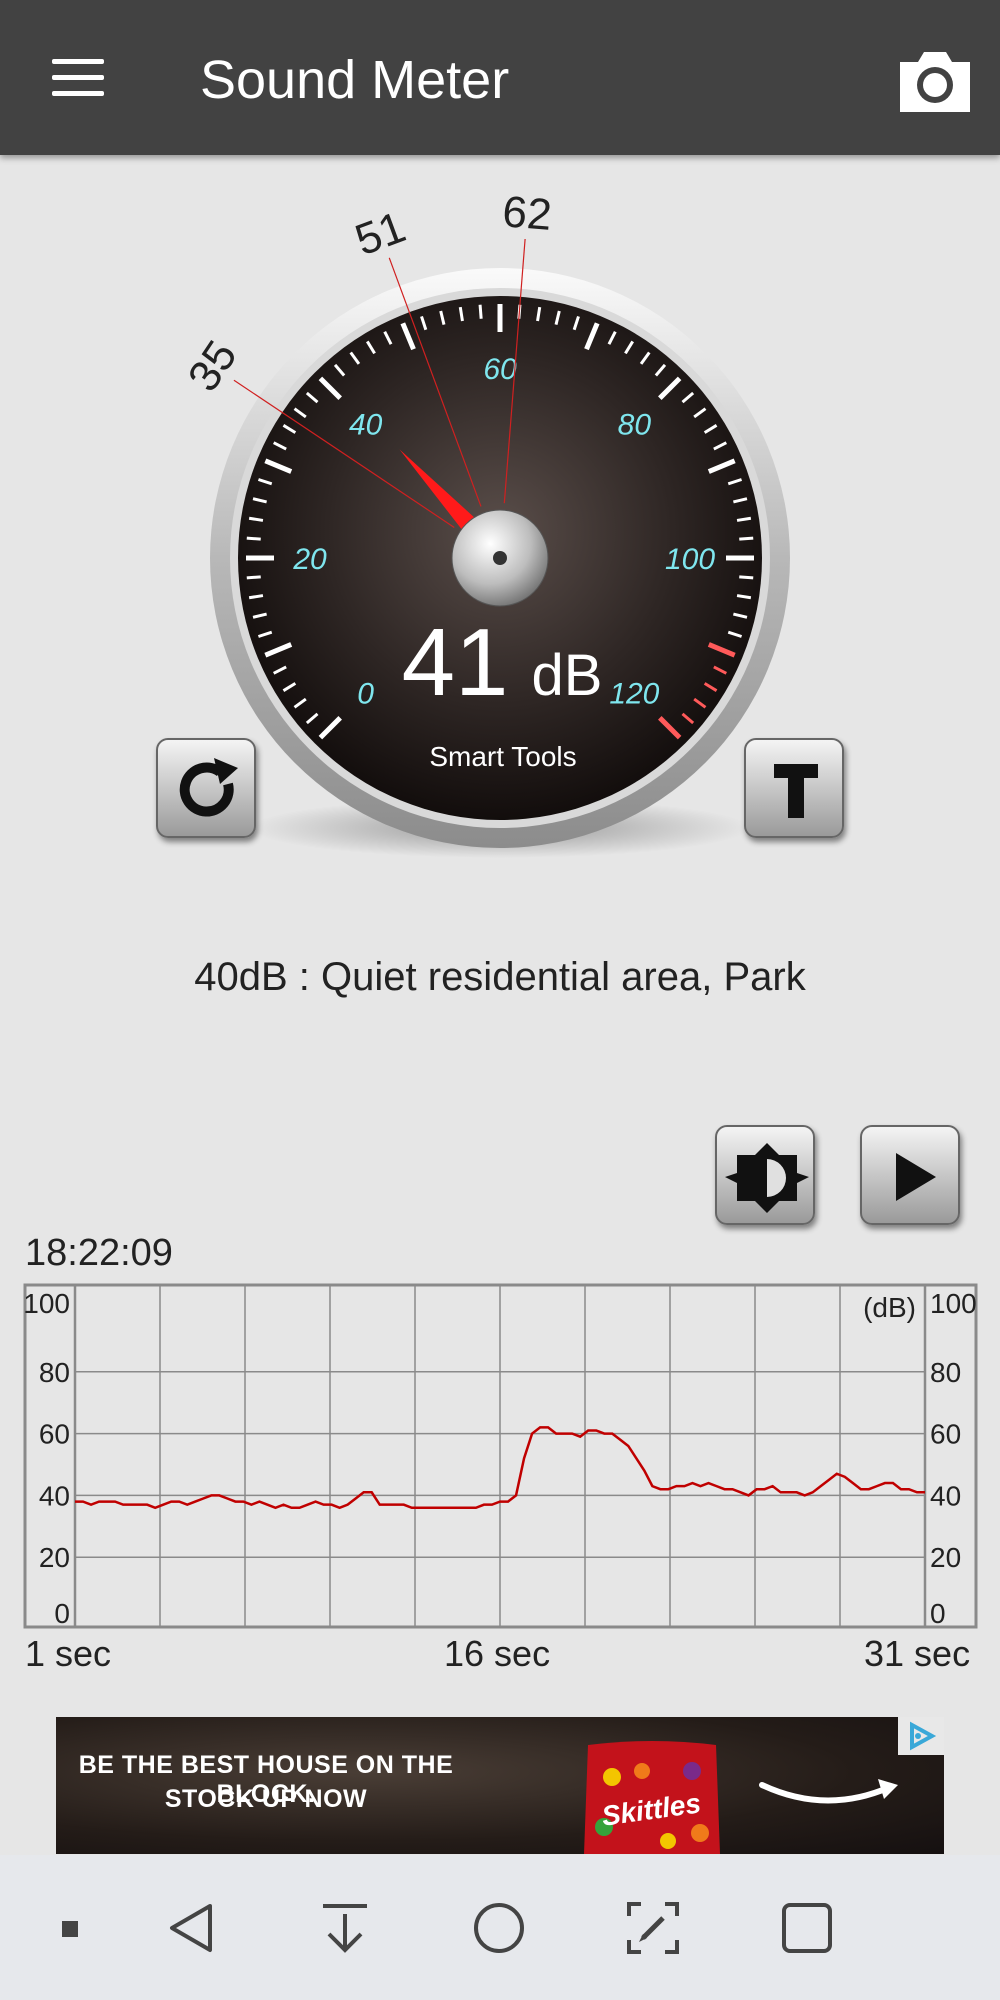  What do you see at coordinates (309, 559) in the screenshot?
I see `gauge-scale-label: 20` at bounding box center [309, 559].